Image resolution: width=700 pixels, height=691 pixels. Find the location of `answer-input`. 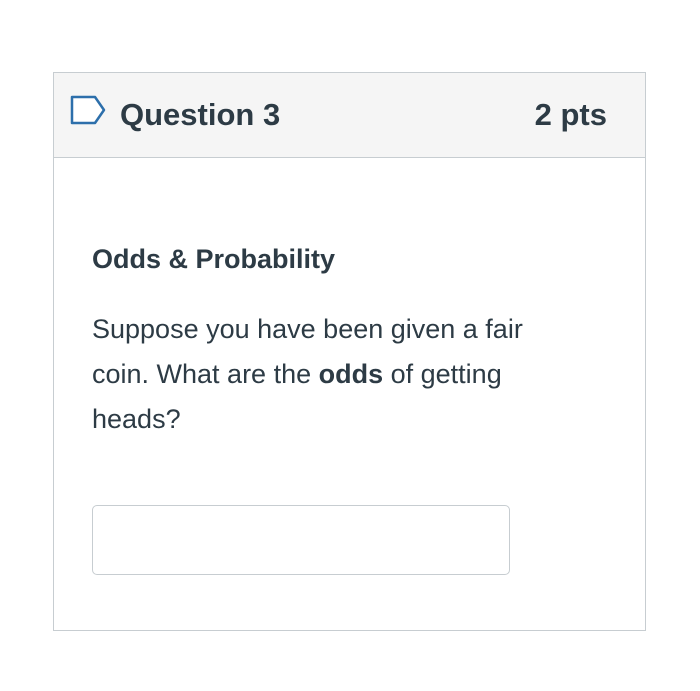

answer-input is located at coordinates (301, 540).